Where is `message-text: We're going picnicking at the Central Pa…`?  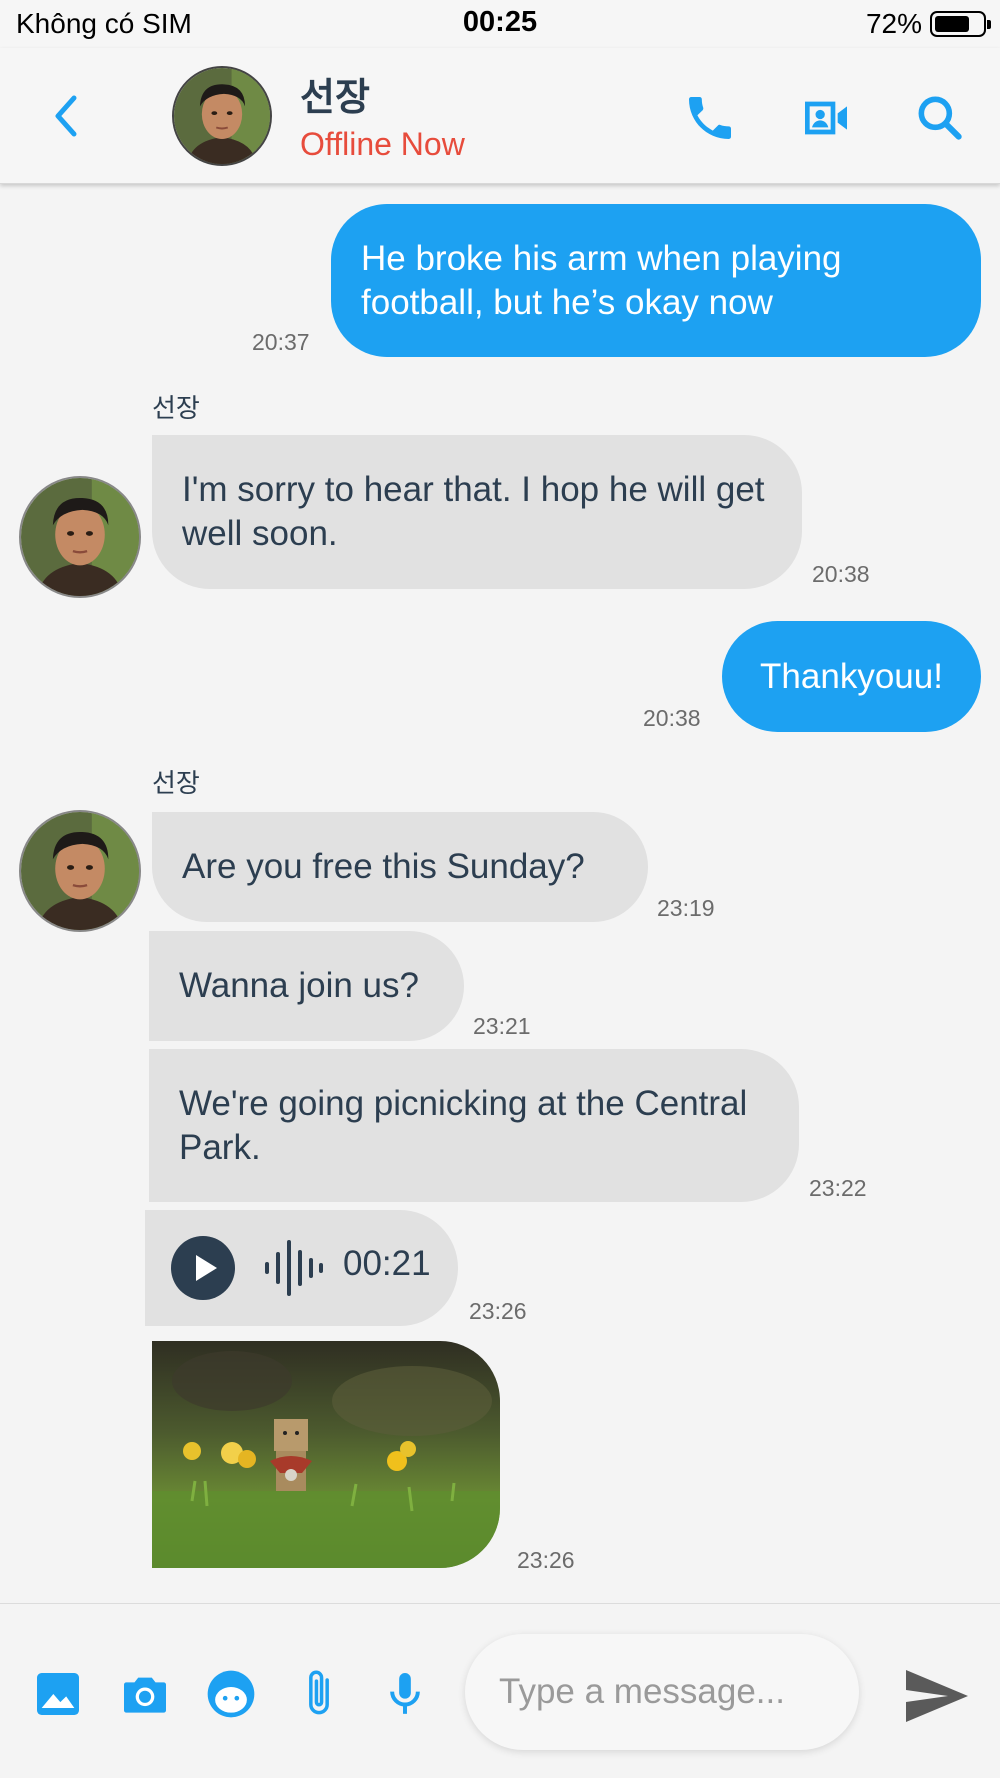 message-text: We're going picnicking at the Central Pa… is located at coordinates (463, 1125).